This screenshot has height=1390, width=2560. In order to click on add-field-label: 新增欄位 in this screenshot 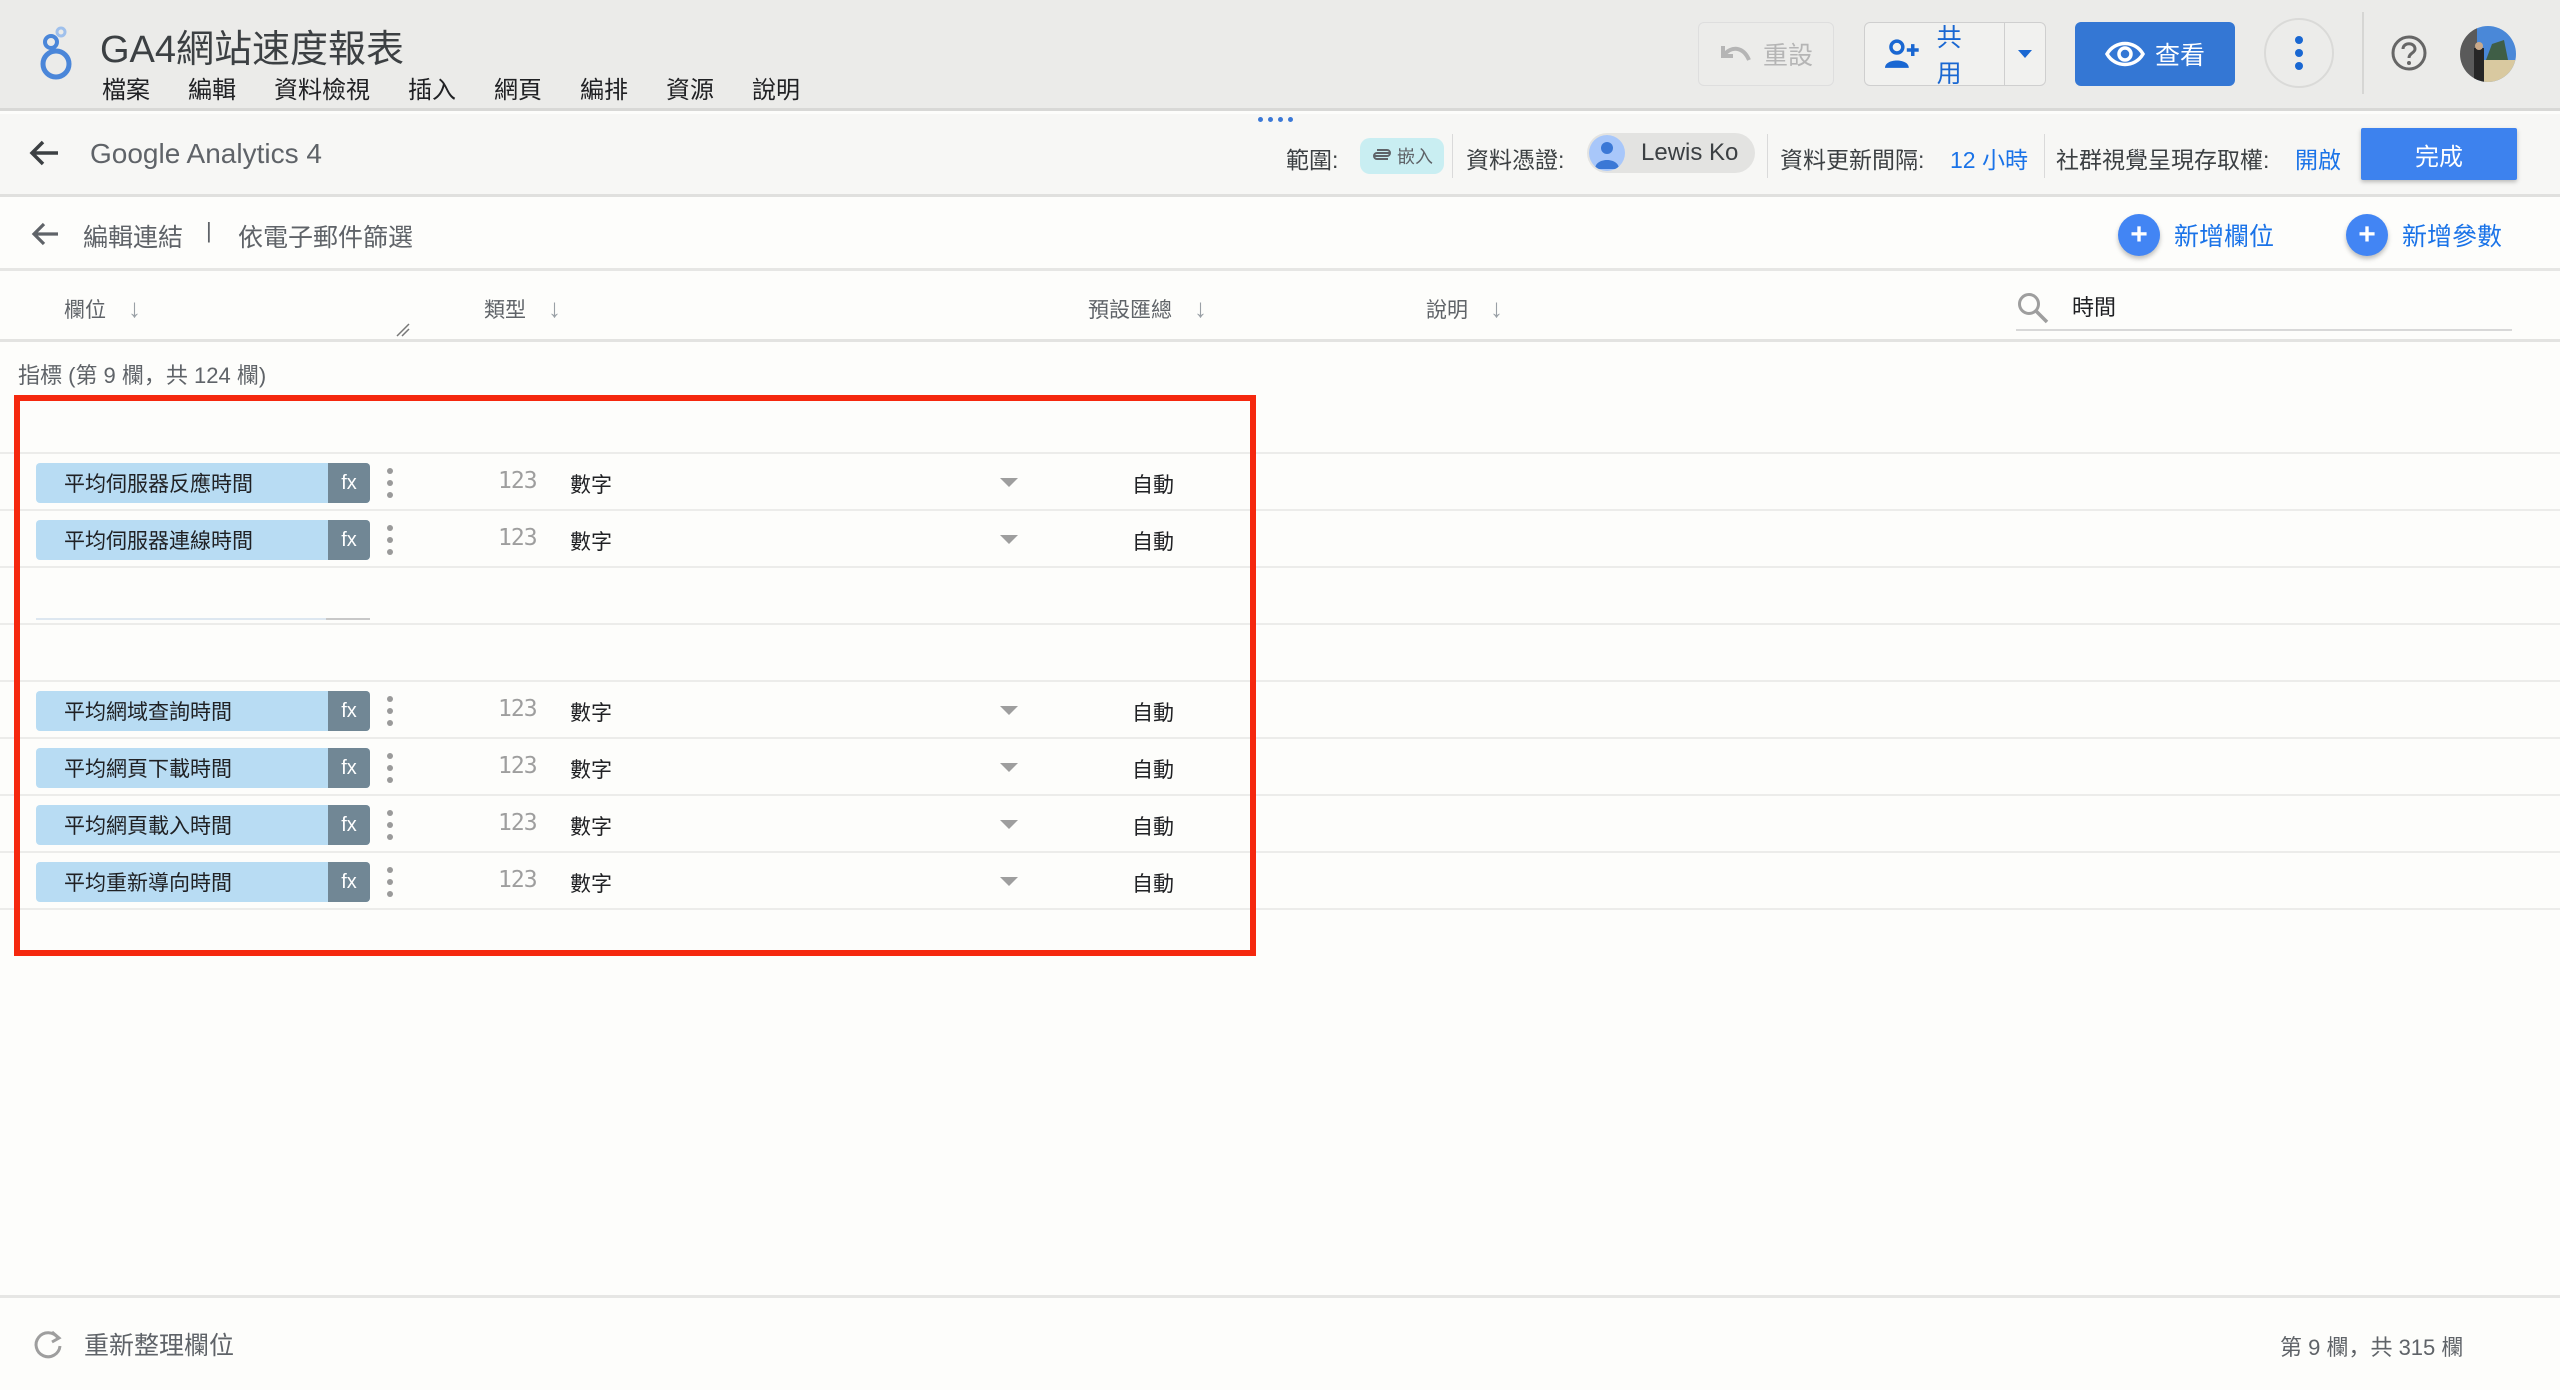, I will do `click(2224, 237)`.